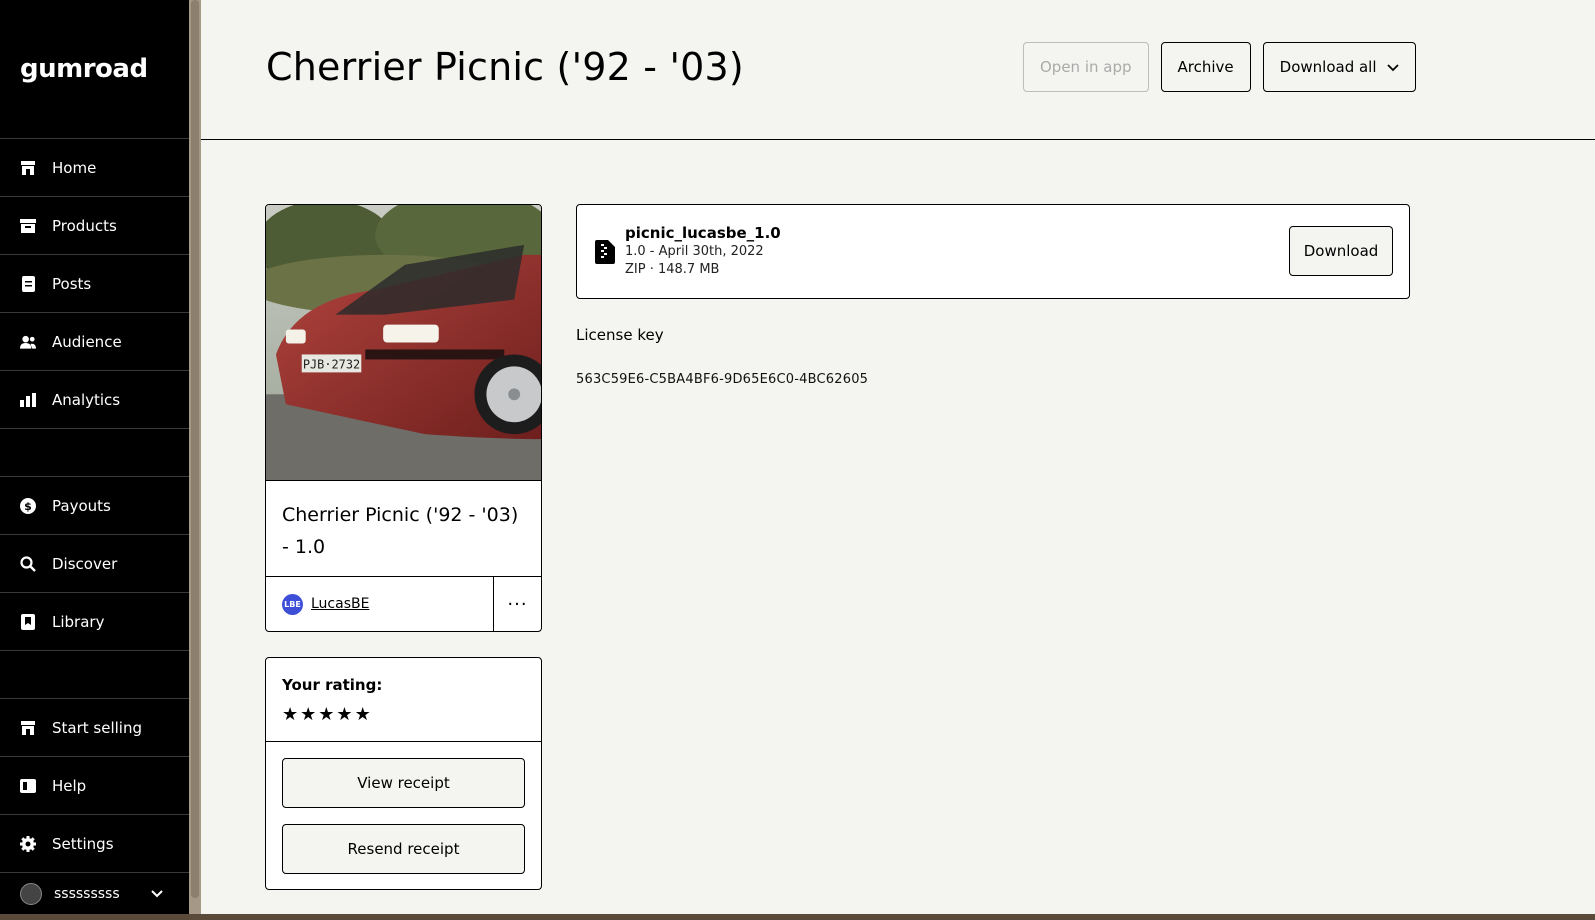 This screenshot has width=1595, height=920. I want to click on sidebar-item-label: Settings, so click(83, 843).